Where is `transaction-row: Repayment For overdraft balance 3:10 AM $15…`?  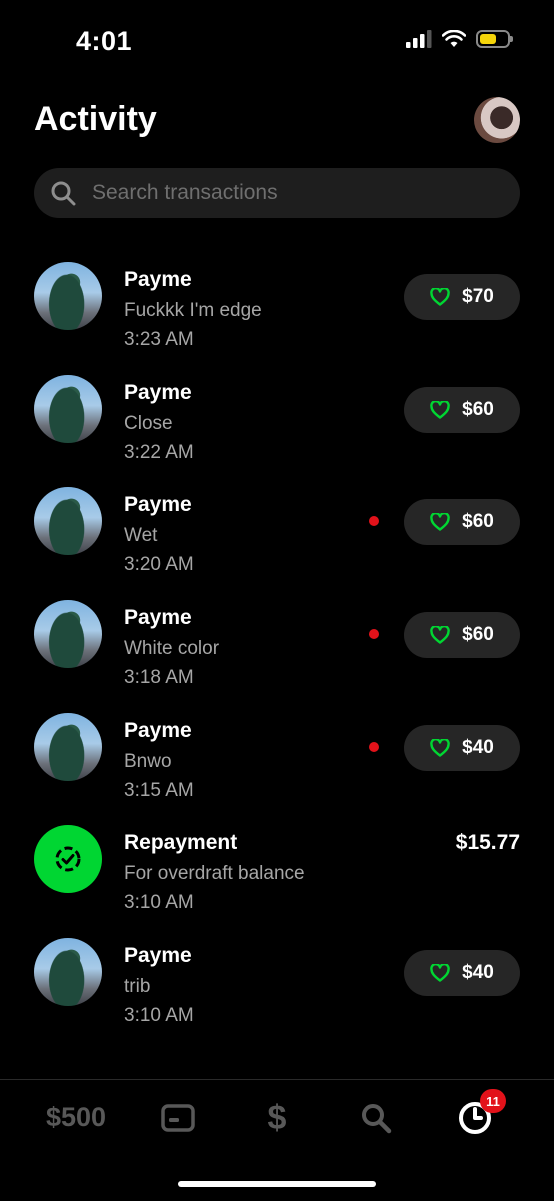 transaction-row: Repayment For overdraft balance 3:10 AM $15… is located at coordinates (277, 869).